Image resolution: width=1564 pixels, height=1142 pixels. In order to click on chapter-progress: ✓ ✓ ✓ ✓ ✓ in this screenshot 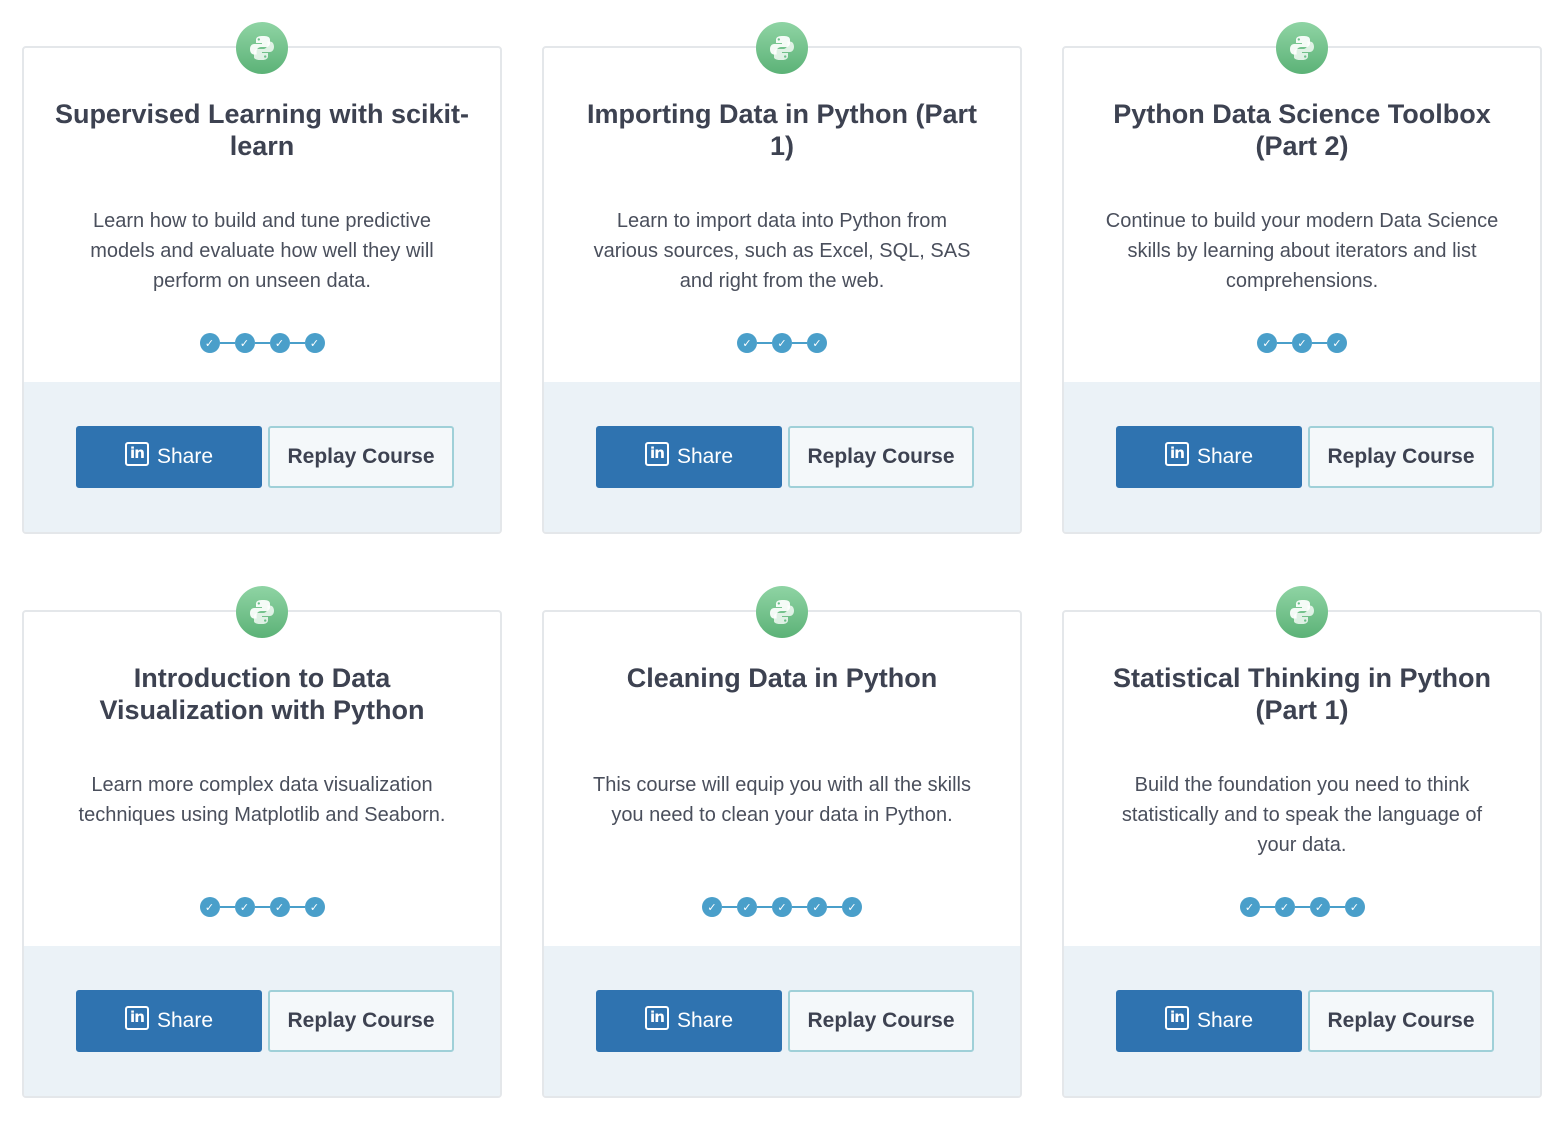, I will do `click(782, 907)`.